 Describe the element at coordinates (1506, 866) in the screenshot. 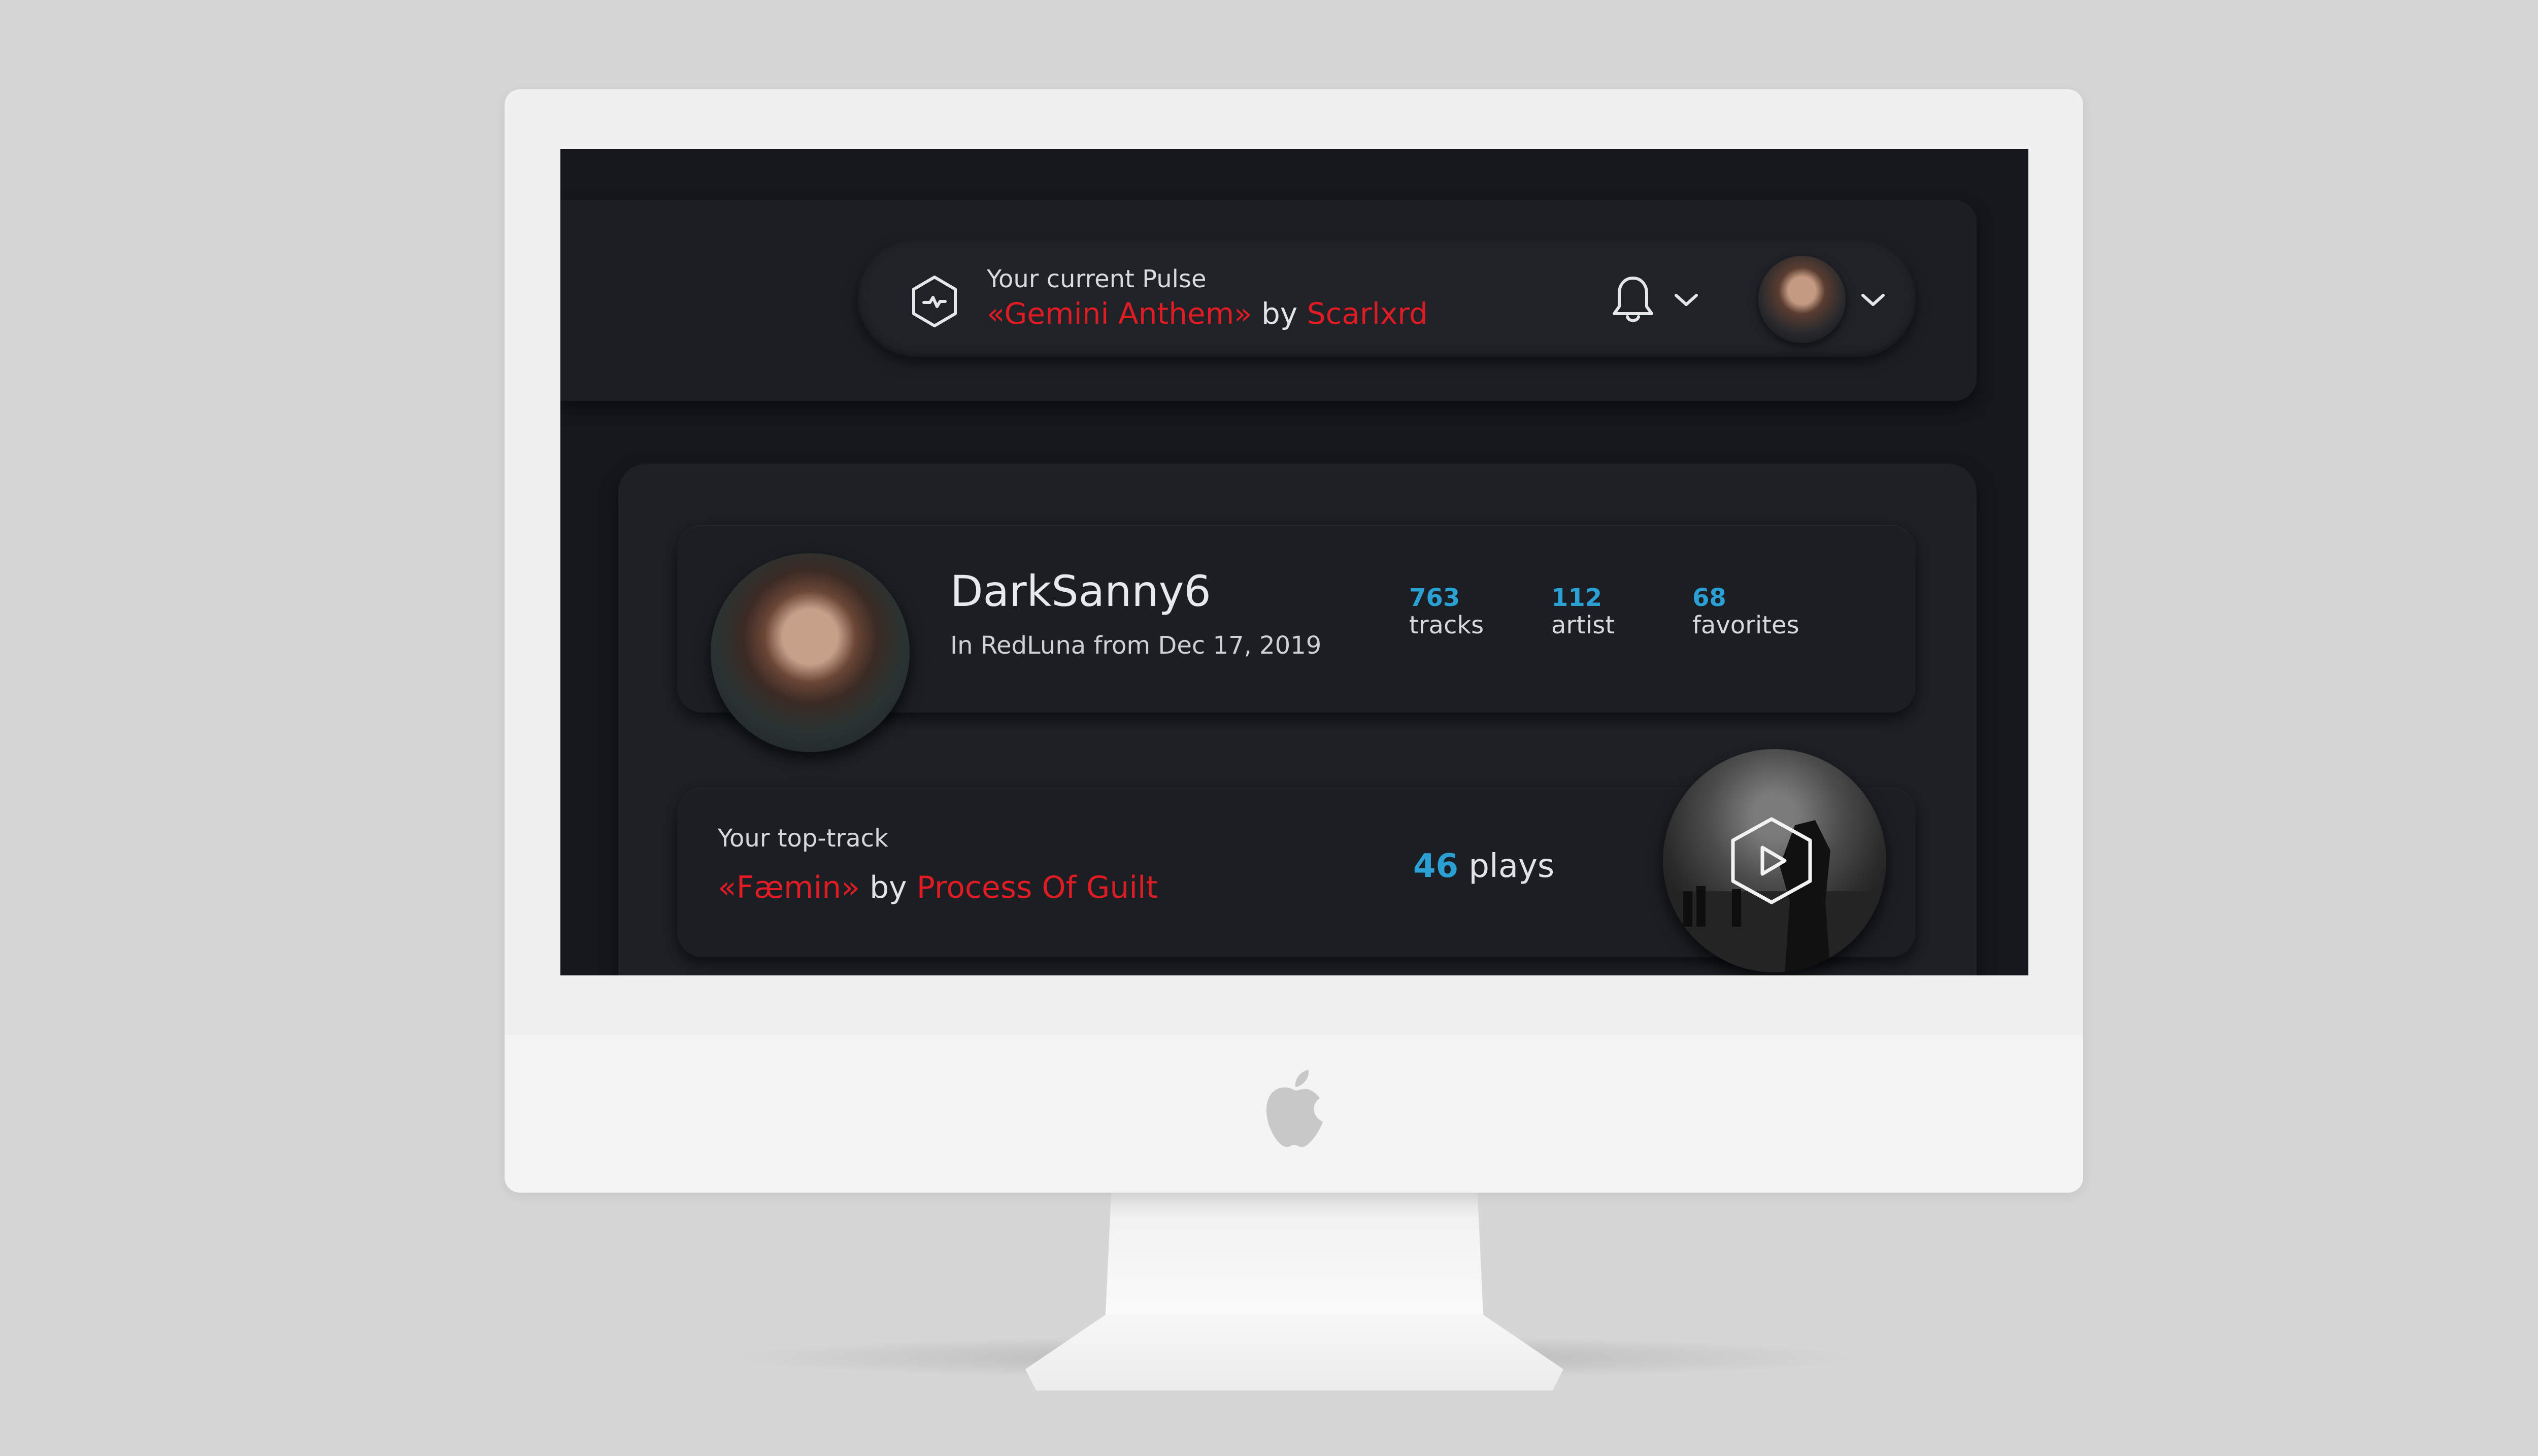

I see `plays-label: plays` at that location.